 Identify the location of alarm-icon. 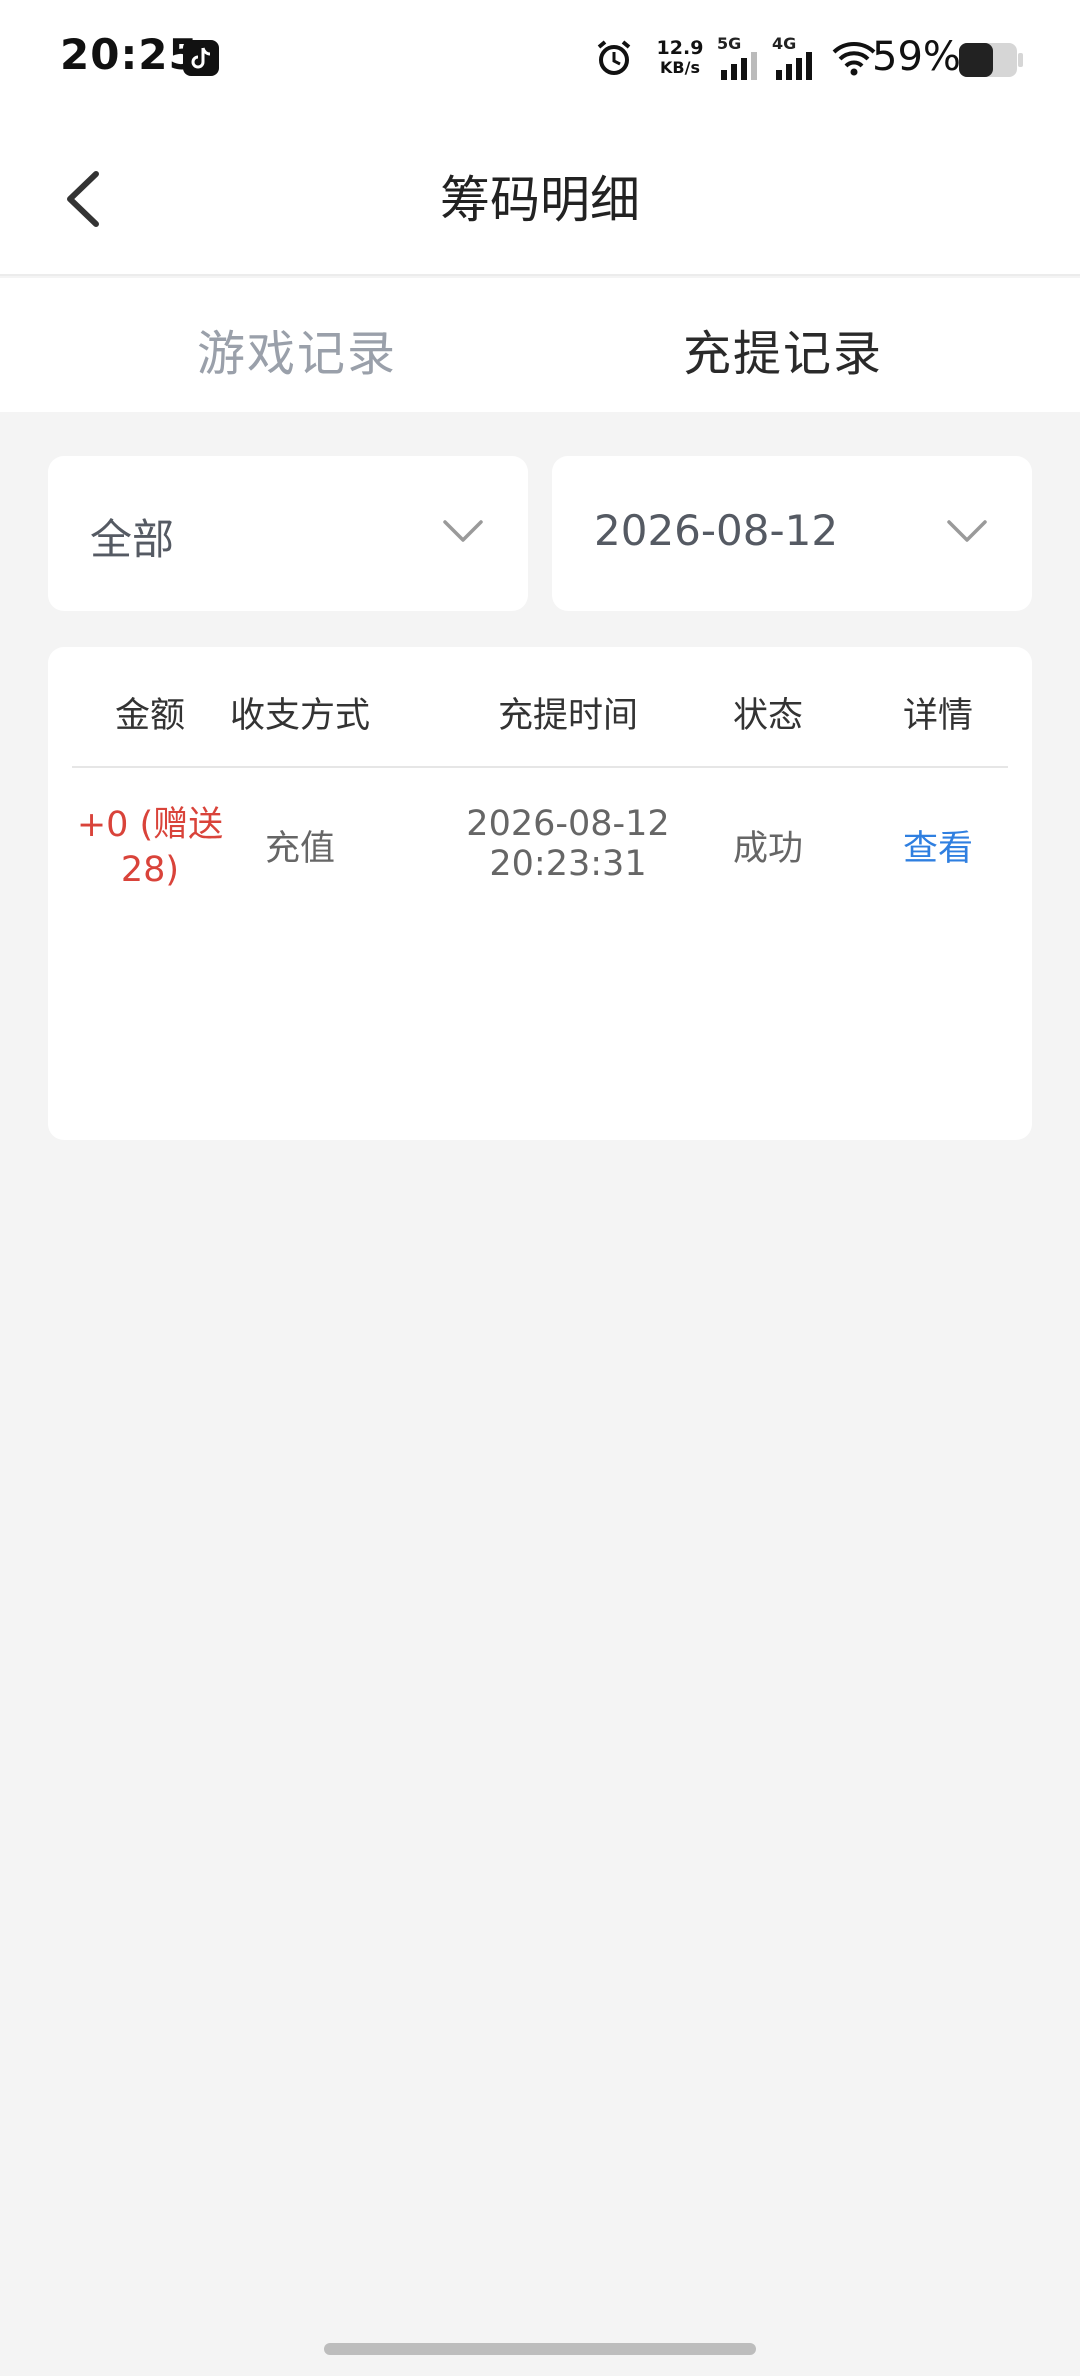
(614, 60).